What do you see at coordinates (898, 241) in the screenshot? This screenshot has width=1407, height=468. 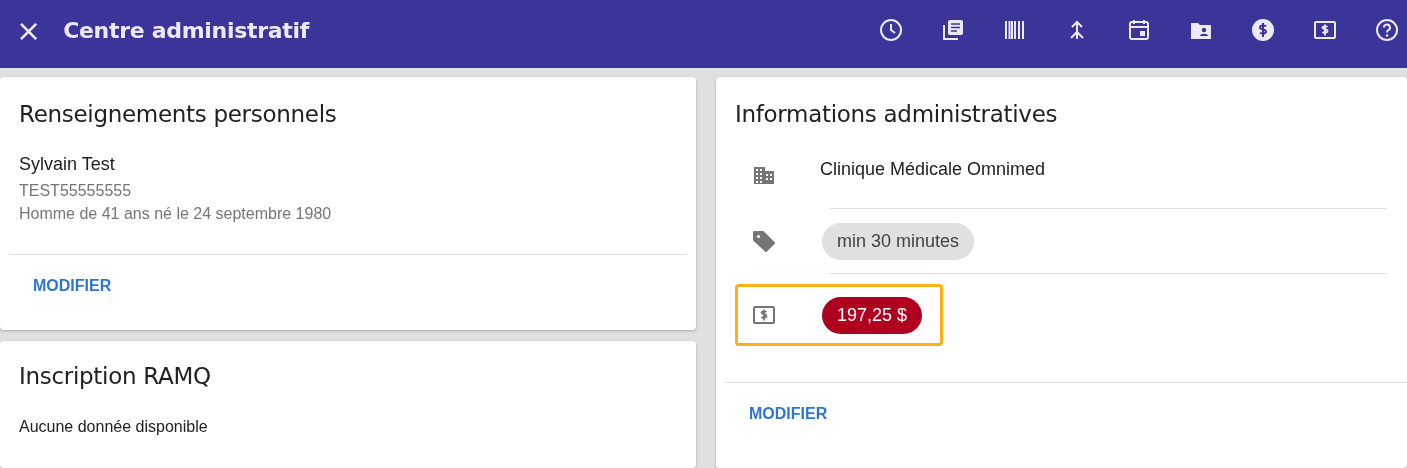 I see `tag-chip: min 30 minutes` at bounding box center [898, 241].